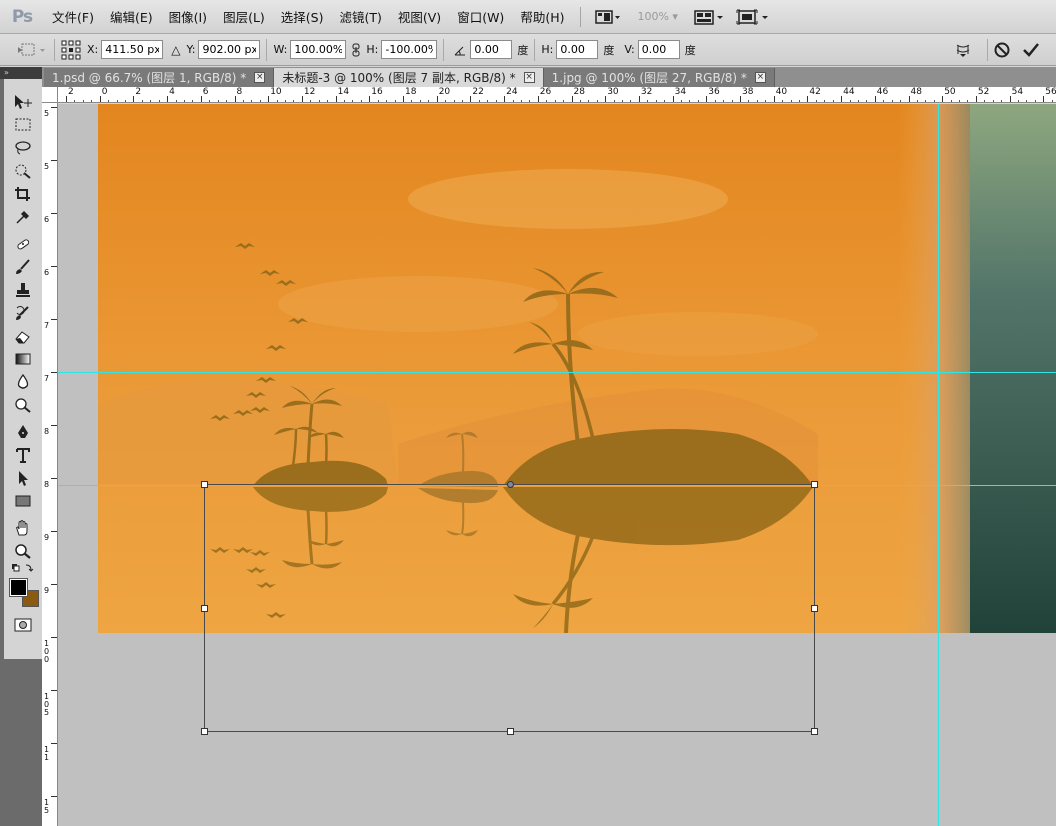  What do you see at coordinates (23, 194) in the screenshot?
I see `crop-tool-icon` at bounding box center [23, 194].